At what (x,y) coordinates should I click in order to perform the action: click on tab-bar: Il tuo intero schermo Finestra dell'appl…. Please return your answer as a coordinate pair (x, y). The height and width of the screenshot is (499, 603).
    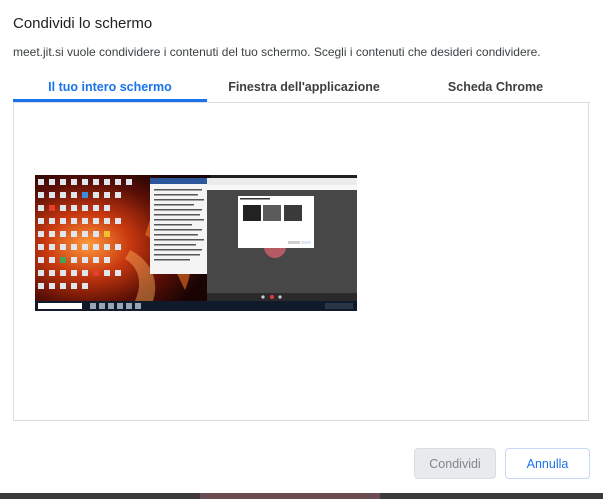
    Looking at the image, I should click on (301, 89).